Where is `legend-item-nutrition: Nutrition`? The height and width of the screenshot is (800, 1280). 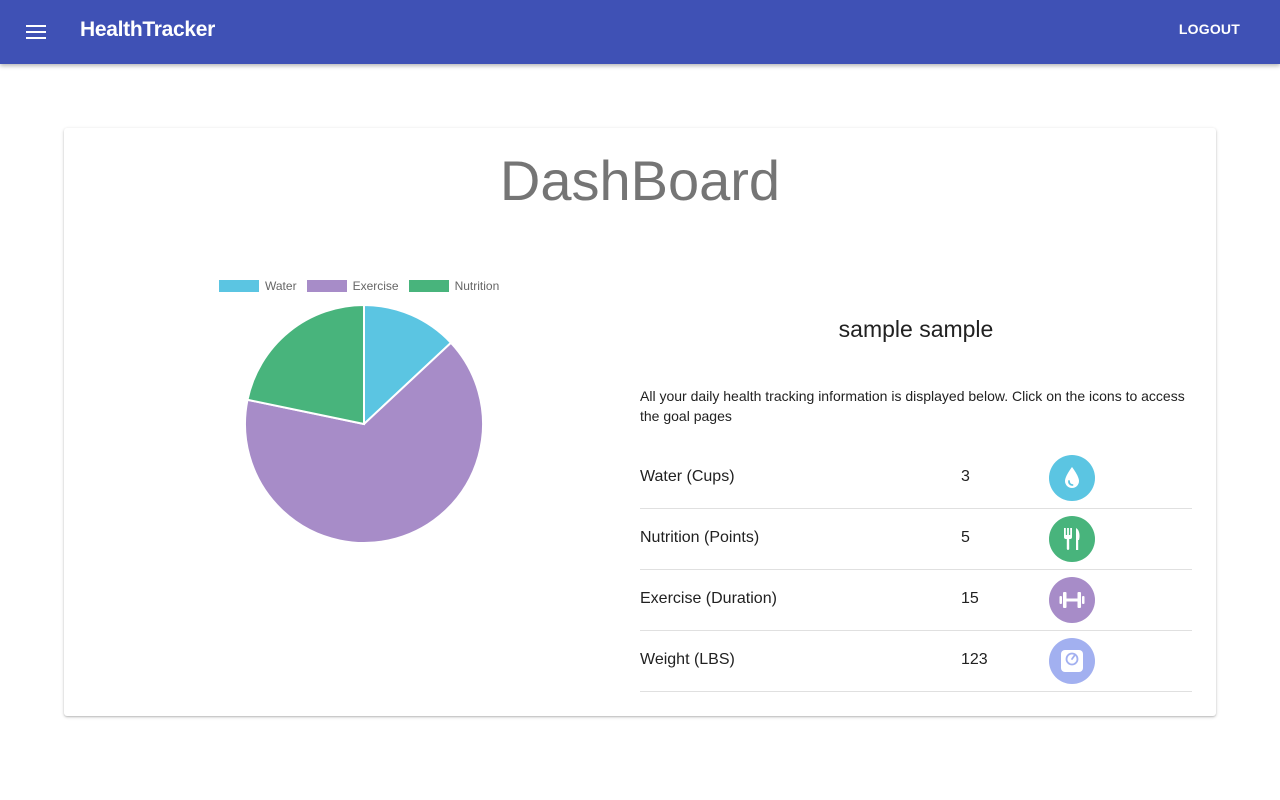
legend-item-nutrition: Nutrition is located at coordinates (454, 286).